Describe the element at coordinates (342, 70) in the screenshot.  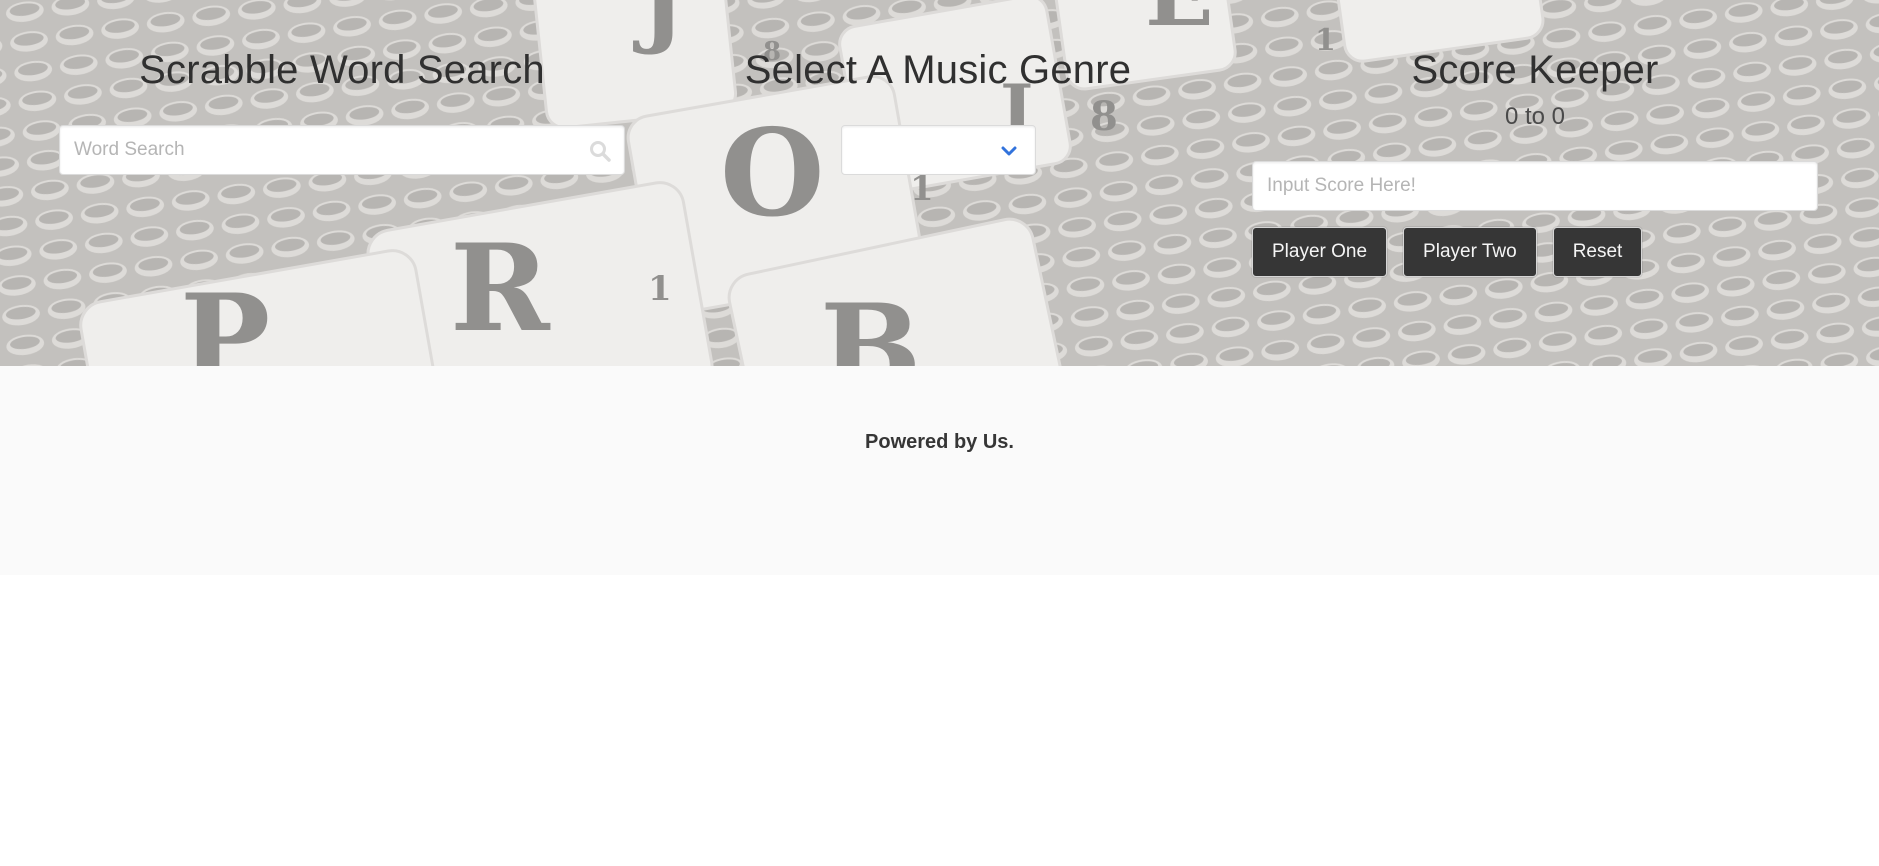
I see `word-search-title: Scrabble Word Search` at that location.